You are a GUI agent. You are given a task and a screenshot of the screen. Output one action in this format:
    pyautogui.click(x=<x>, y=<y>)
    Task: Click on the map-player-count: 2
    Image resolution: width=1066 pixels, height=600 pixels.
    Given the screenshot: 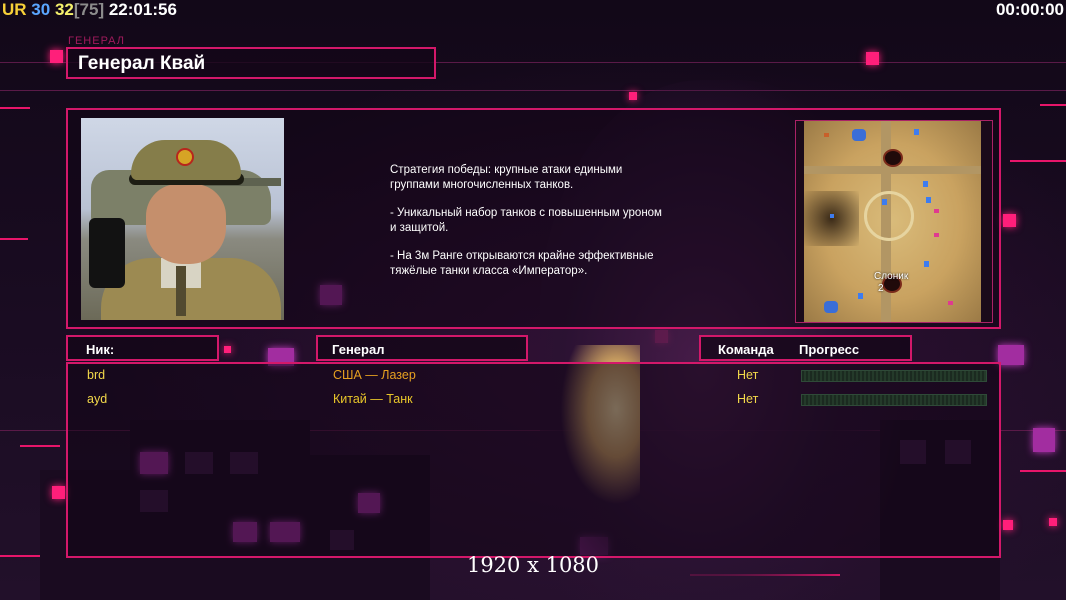 What is the action you would take?
    pyautogui.click(x=881, y=288)
    